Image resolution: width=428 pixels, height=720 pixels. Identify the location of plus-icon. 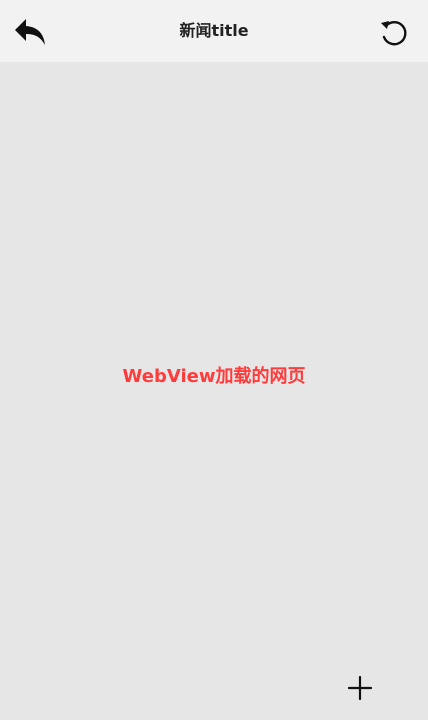
(360, 688).